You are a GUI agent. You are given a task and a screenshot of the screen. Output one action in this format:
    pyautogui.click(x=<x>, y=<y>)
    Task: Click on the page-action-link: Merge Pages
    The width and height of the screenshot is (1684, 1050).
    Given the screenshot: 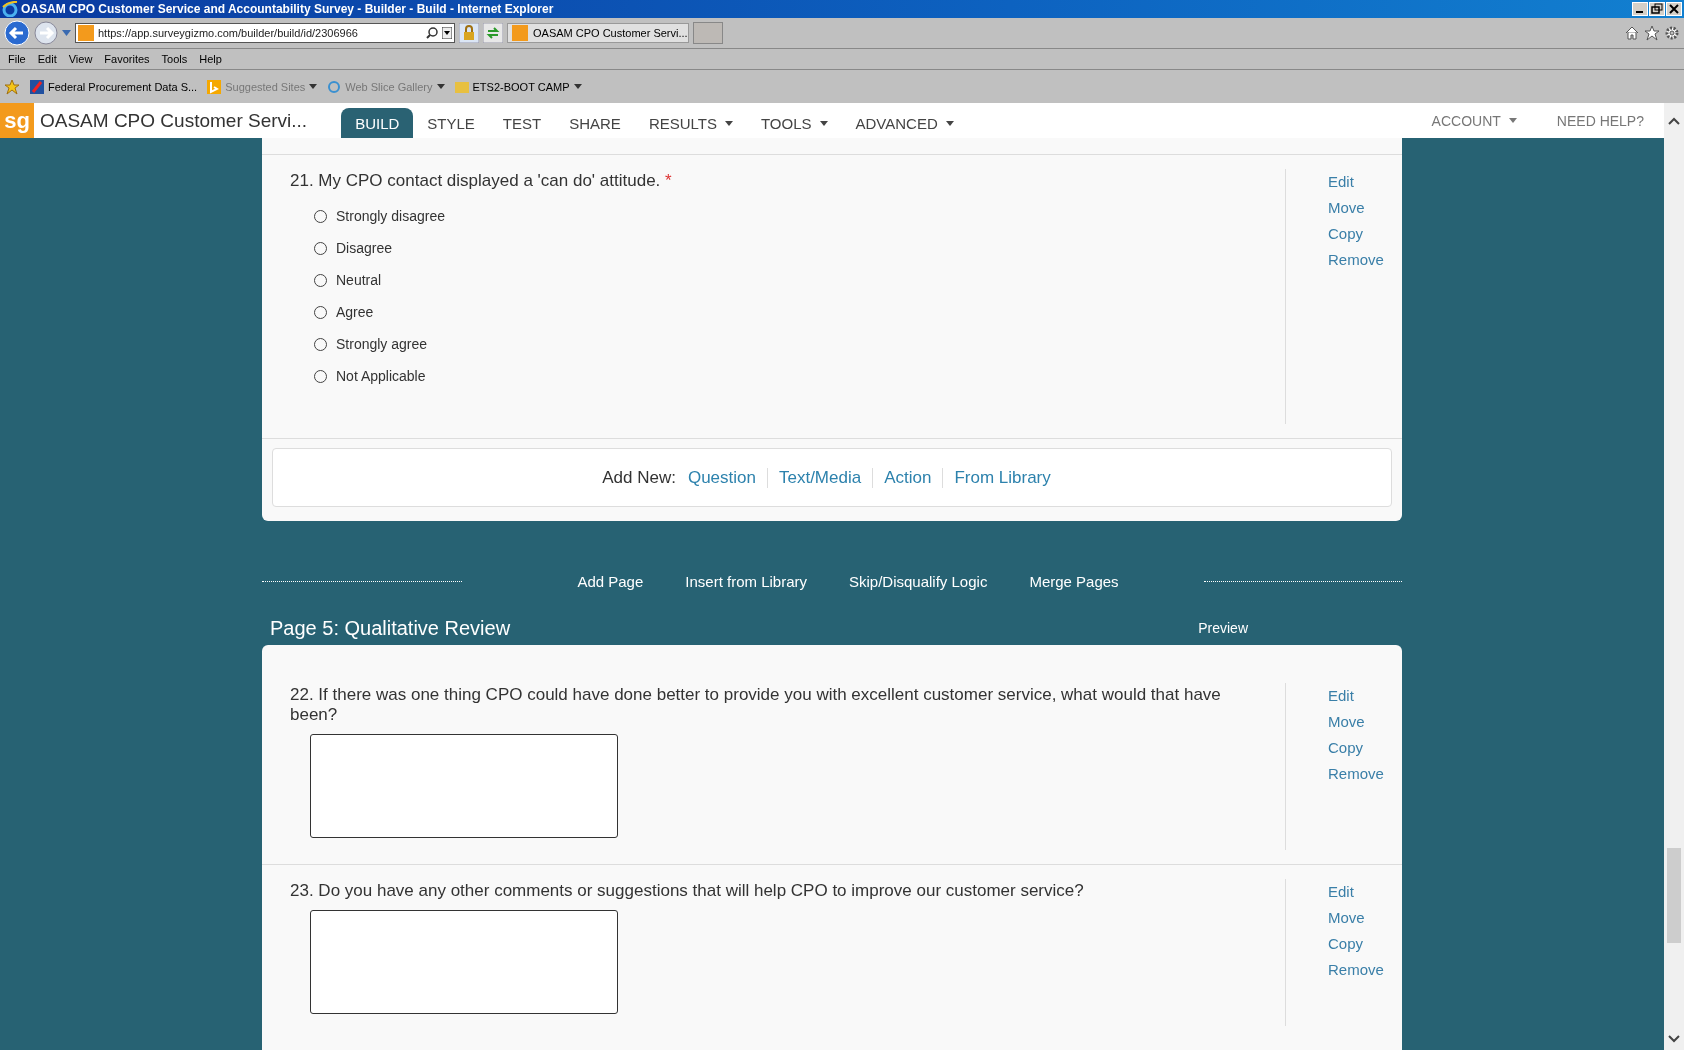 What is the action you would take?
    pyautogui.click(x=1074, y=581)
    